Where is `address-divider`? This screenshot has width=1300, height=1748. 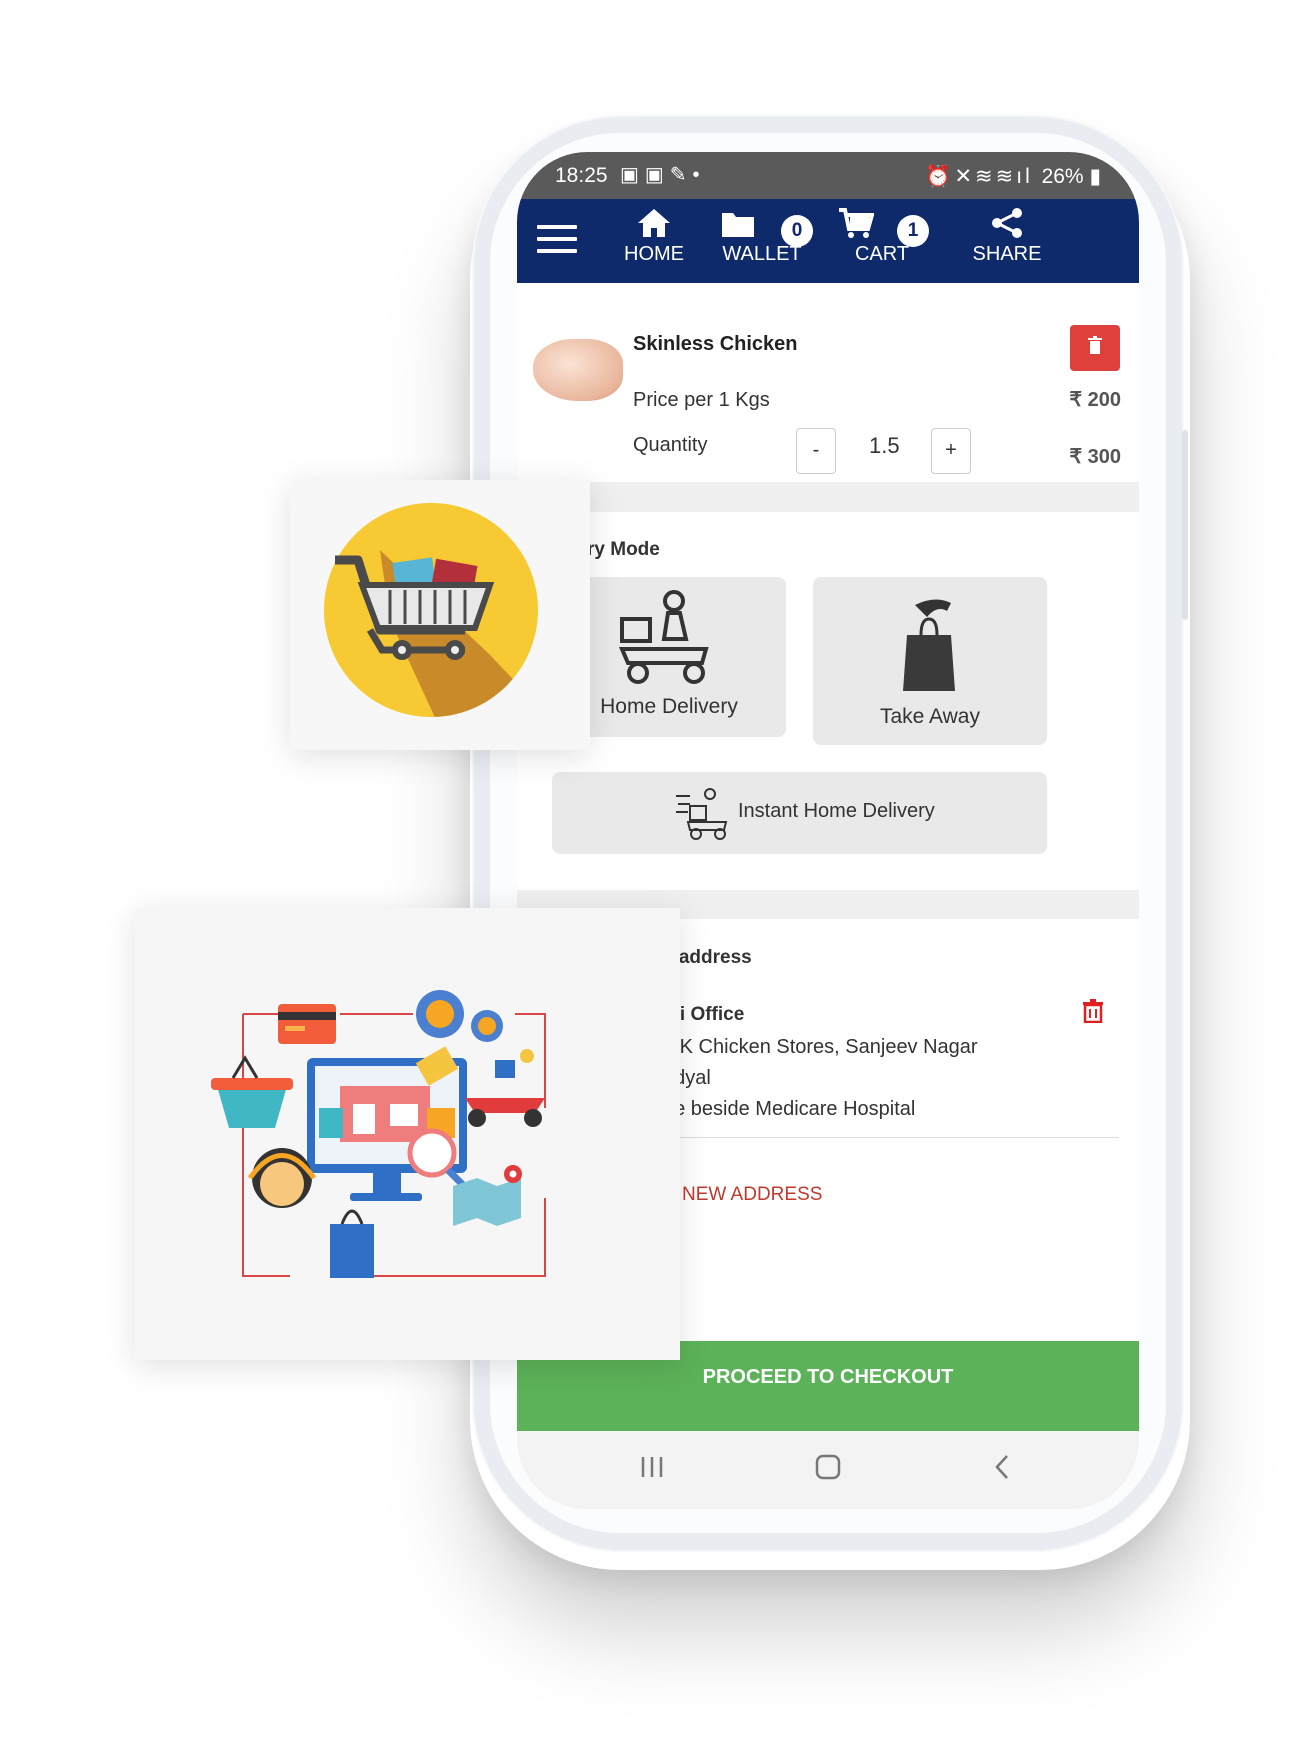
address-divider is located at coordinates (891, 1137).